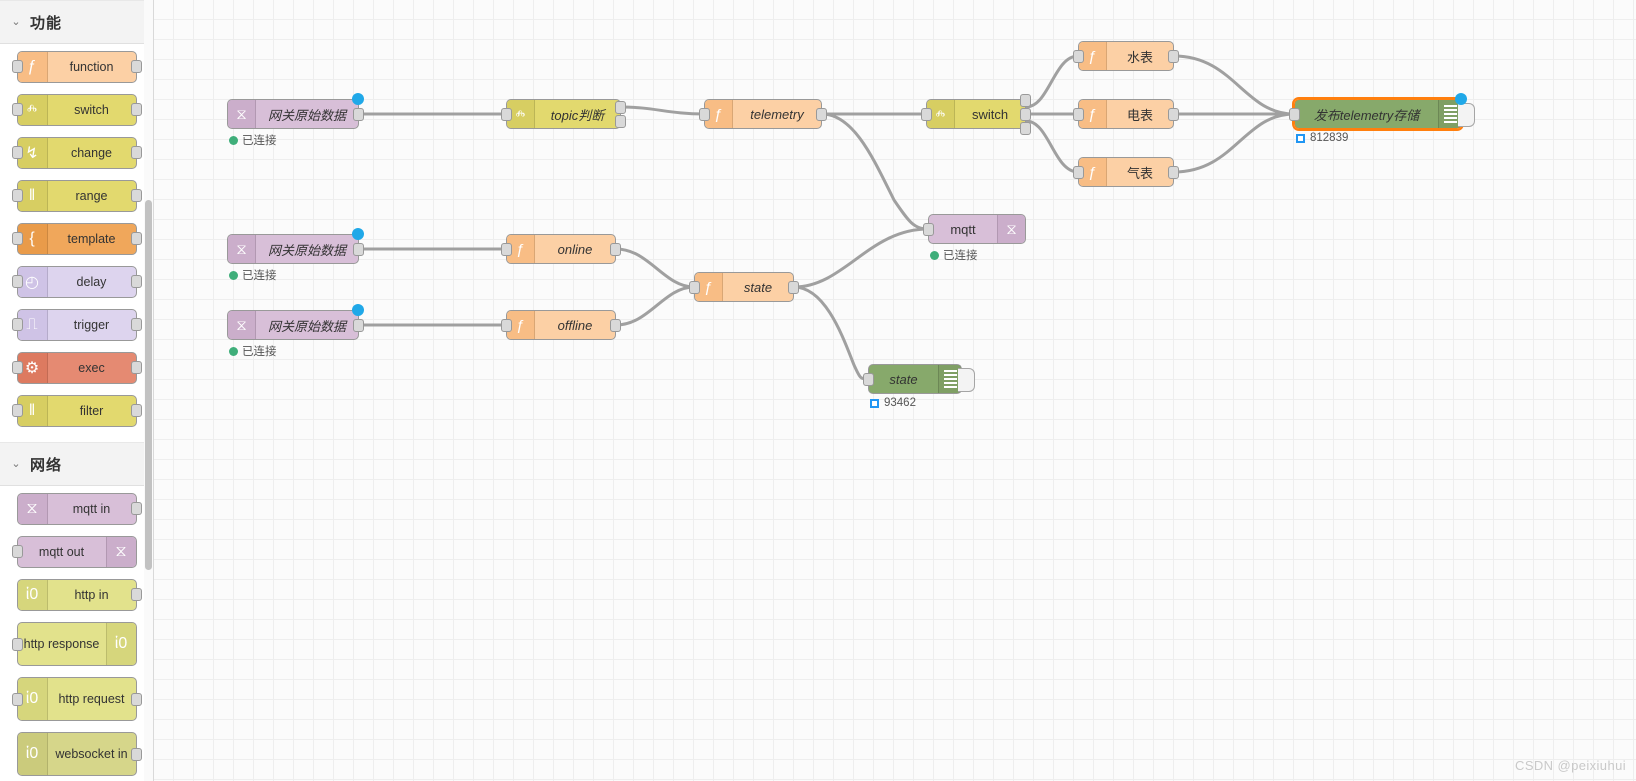  I want to click on palette-node-websocket-in: ἱ0 websocket in, so click(79, 754).